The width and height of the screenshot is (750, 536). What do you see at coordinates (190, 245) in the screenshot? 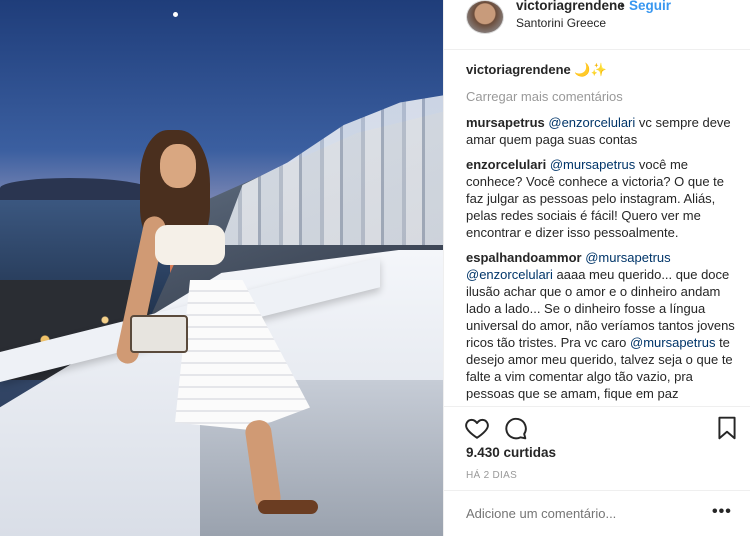
I see `crop-top` at bounding box center [190, 245].